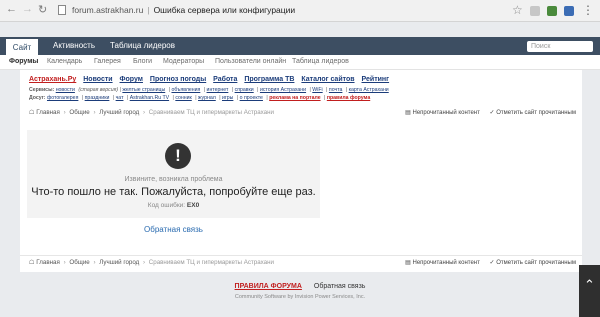 Image resolution: width=600 pixels, height=317 pixels. What do you see at coordinates (492, 263) in the screenshot?
I see `check-icon: ✓` at bounding box center [492, 263].